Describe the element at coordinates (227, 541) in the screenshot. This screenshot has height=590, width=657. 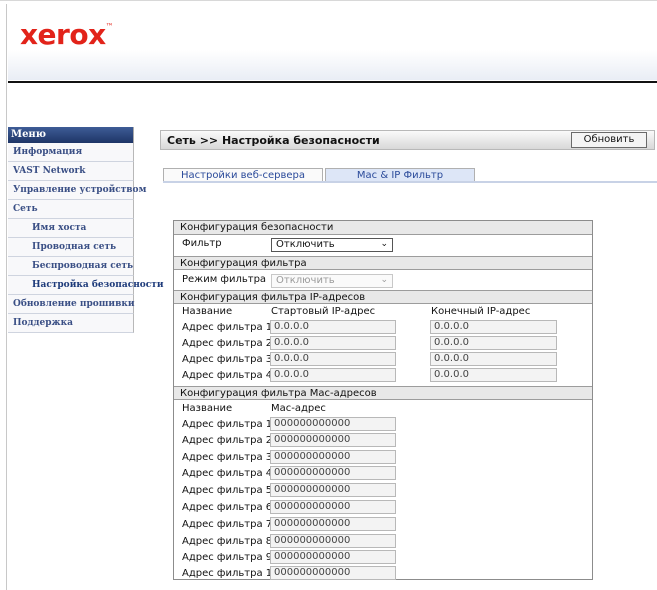
I see `mac-row-name: Адрес фильтра 8` at that location.